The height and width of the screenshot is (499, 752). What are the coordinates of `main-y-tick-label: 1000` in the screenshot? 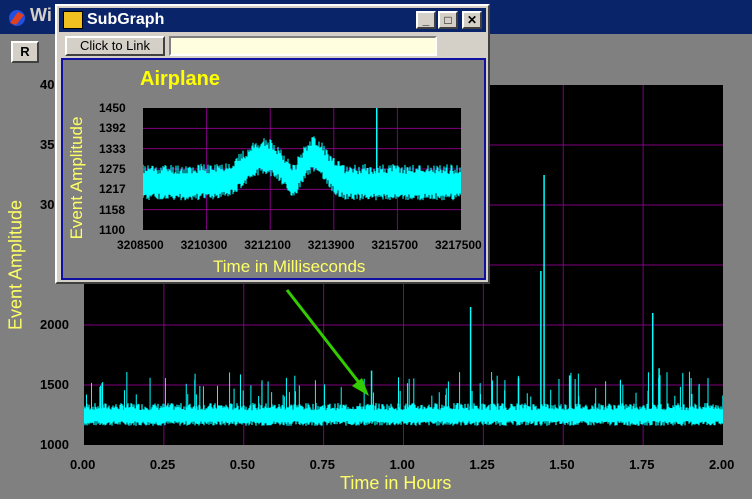 It's located at (54, 444).